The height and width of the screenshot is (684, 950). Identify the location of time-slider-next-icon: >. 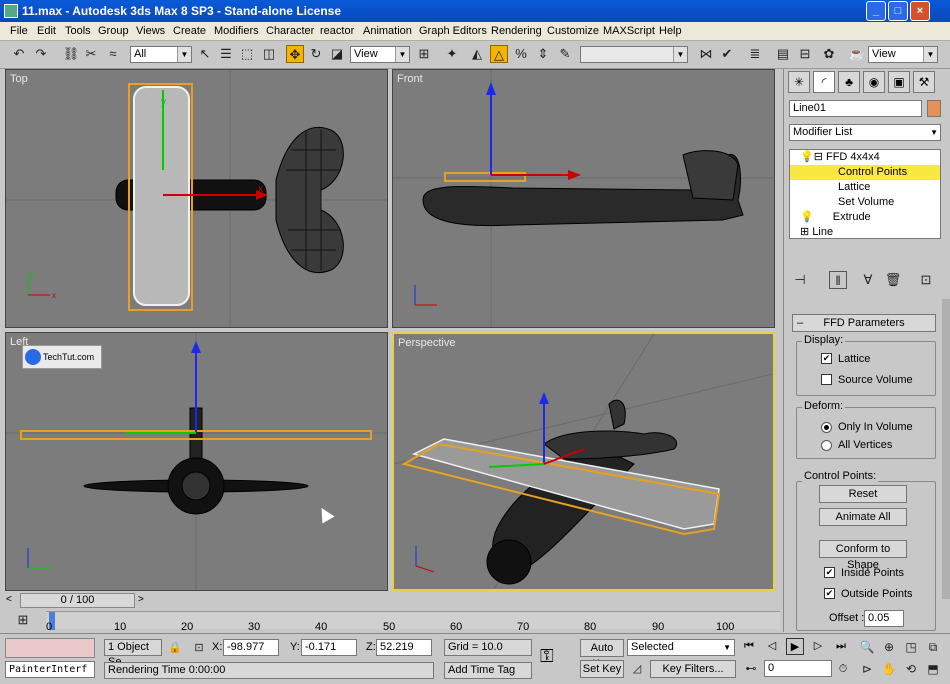
(141, 599).